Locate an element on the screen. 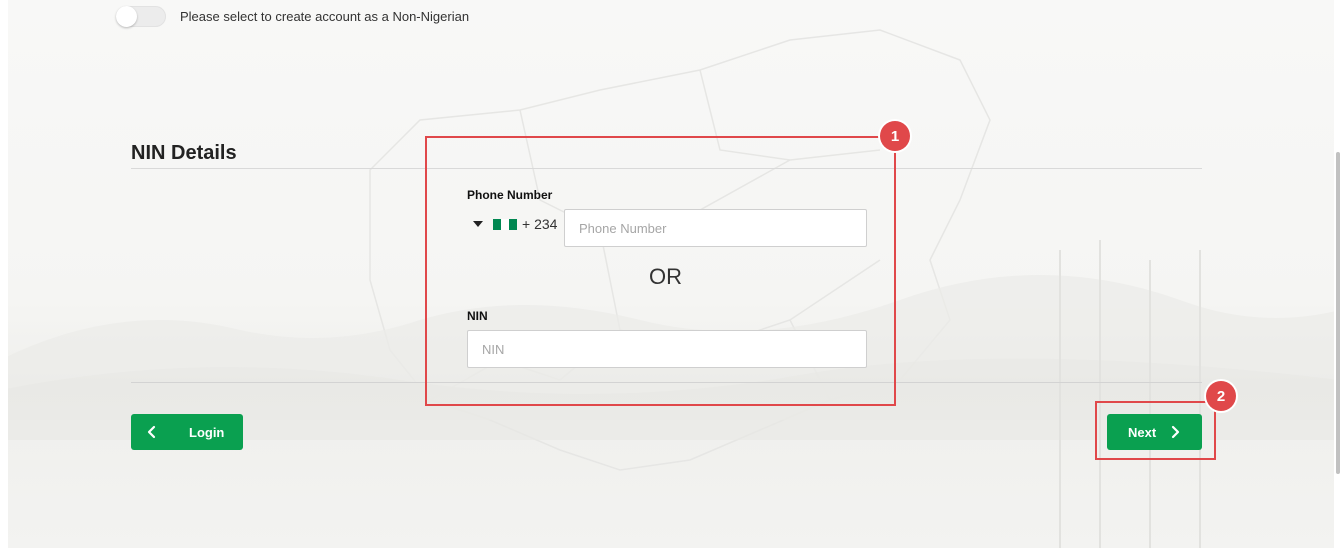 This screenshot has height=548, width=1340. annotation-badge-2: 2 is located at coordinates (1221, 396).